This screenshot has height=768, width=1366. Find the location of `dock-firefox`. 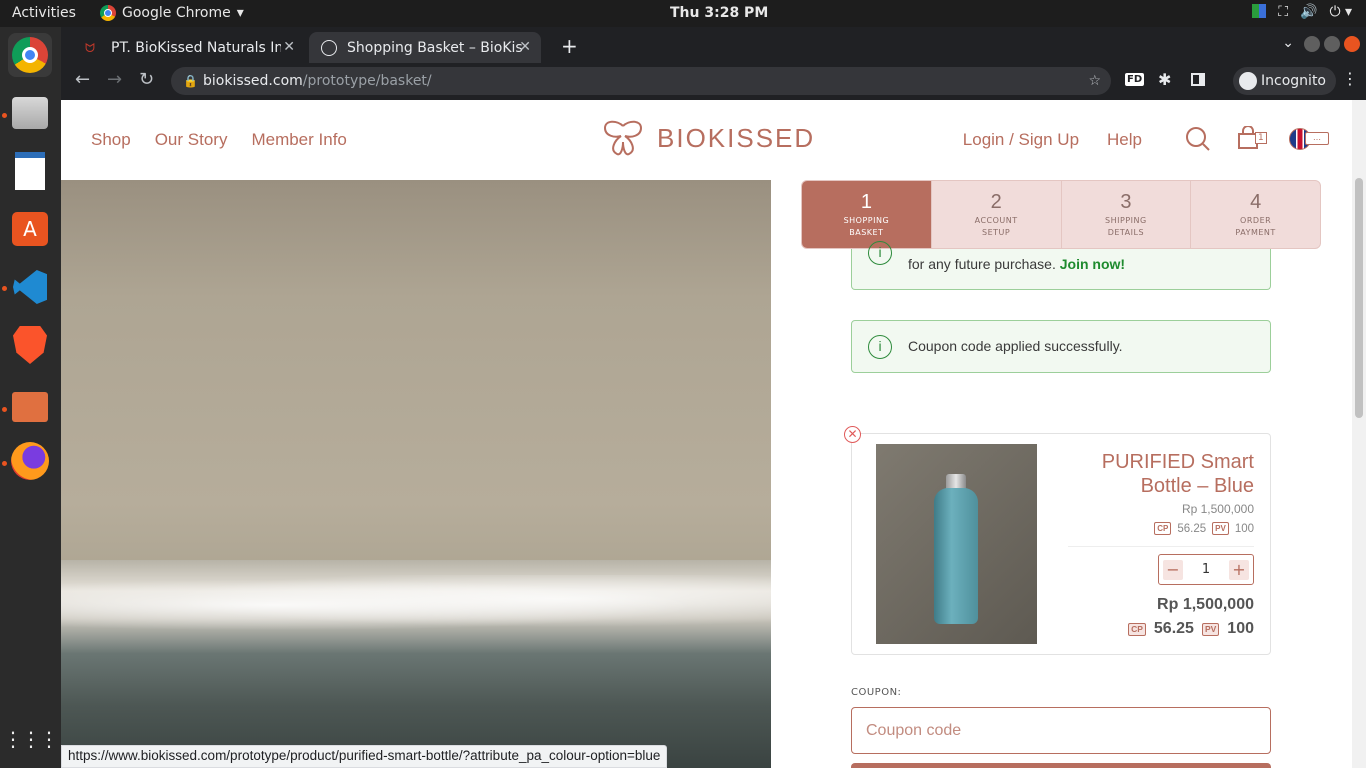

dock-firefox is located at coordinates (30, 461).